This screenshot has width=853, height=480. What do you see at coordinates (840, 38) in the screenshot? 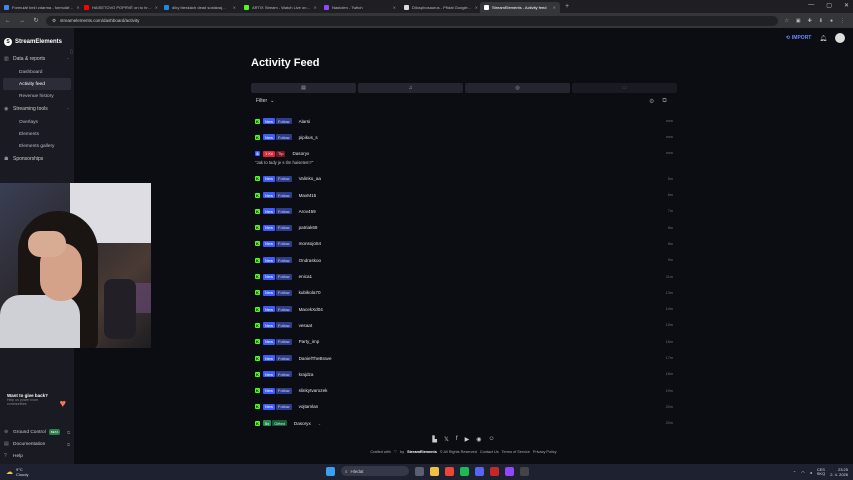
I see `user-avatar` at bounding box center [840, 38].